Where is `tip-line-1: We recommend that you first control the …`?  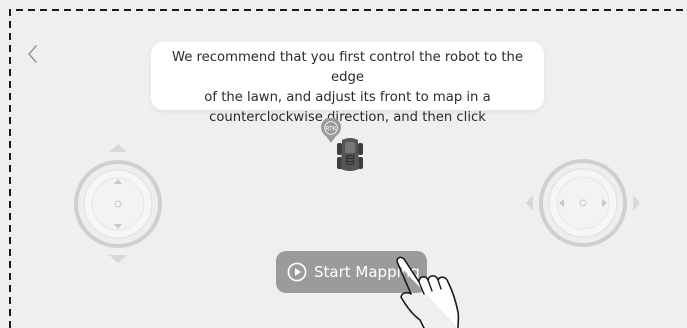
tip-line-1: We recommend that you first control the … is located at coordinates (347, 67).